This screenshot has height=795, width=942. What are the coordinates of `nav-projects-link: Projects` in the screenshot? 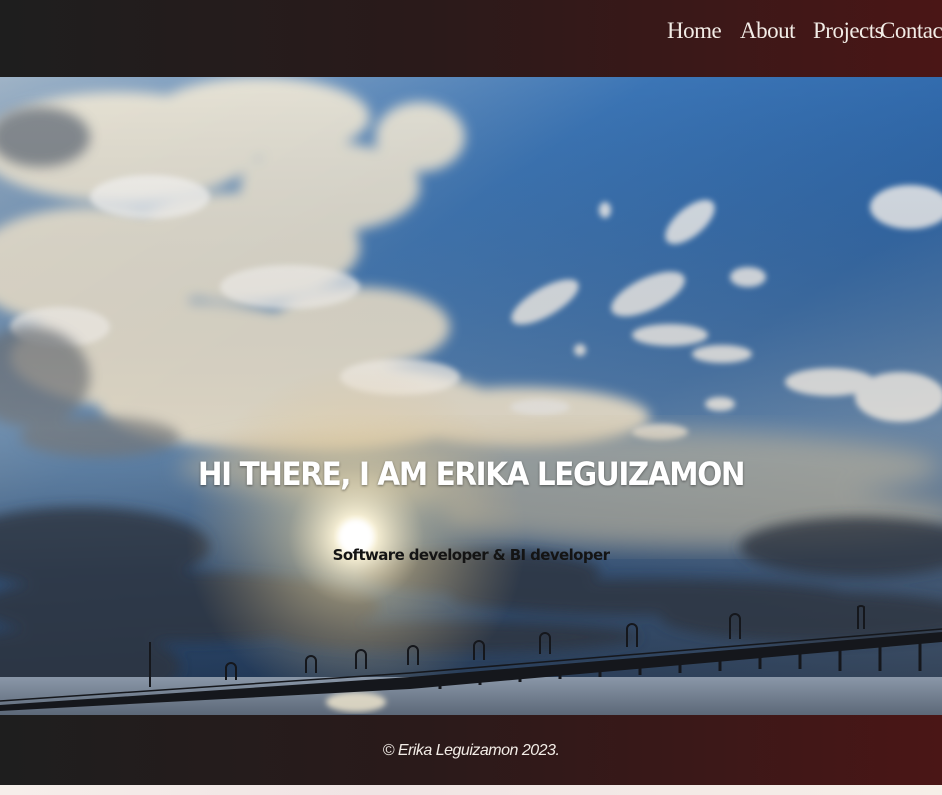 It's located at (848, 35).